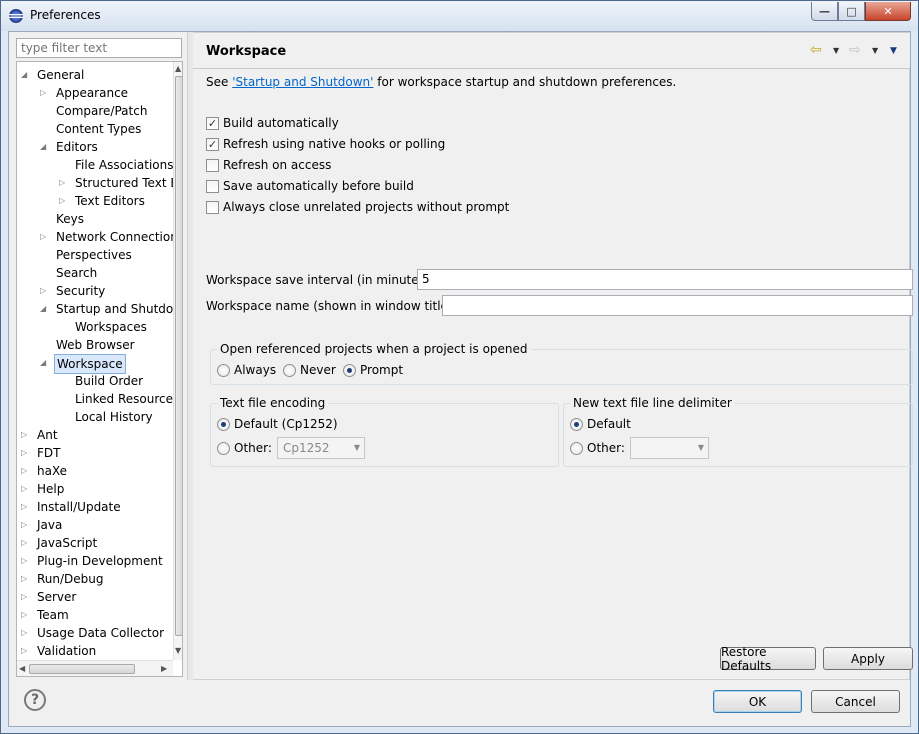 The height and width of the screenshot is (734, 919). What do you see at coordinates (888, 11) in the screenshot?
I see `close-button: ✕` at bounding box center [888, 11].